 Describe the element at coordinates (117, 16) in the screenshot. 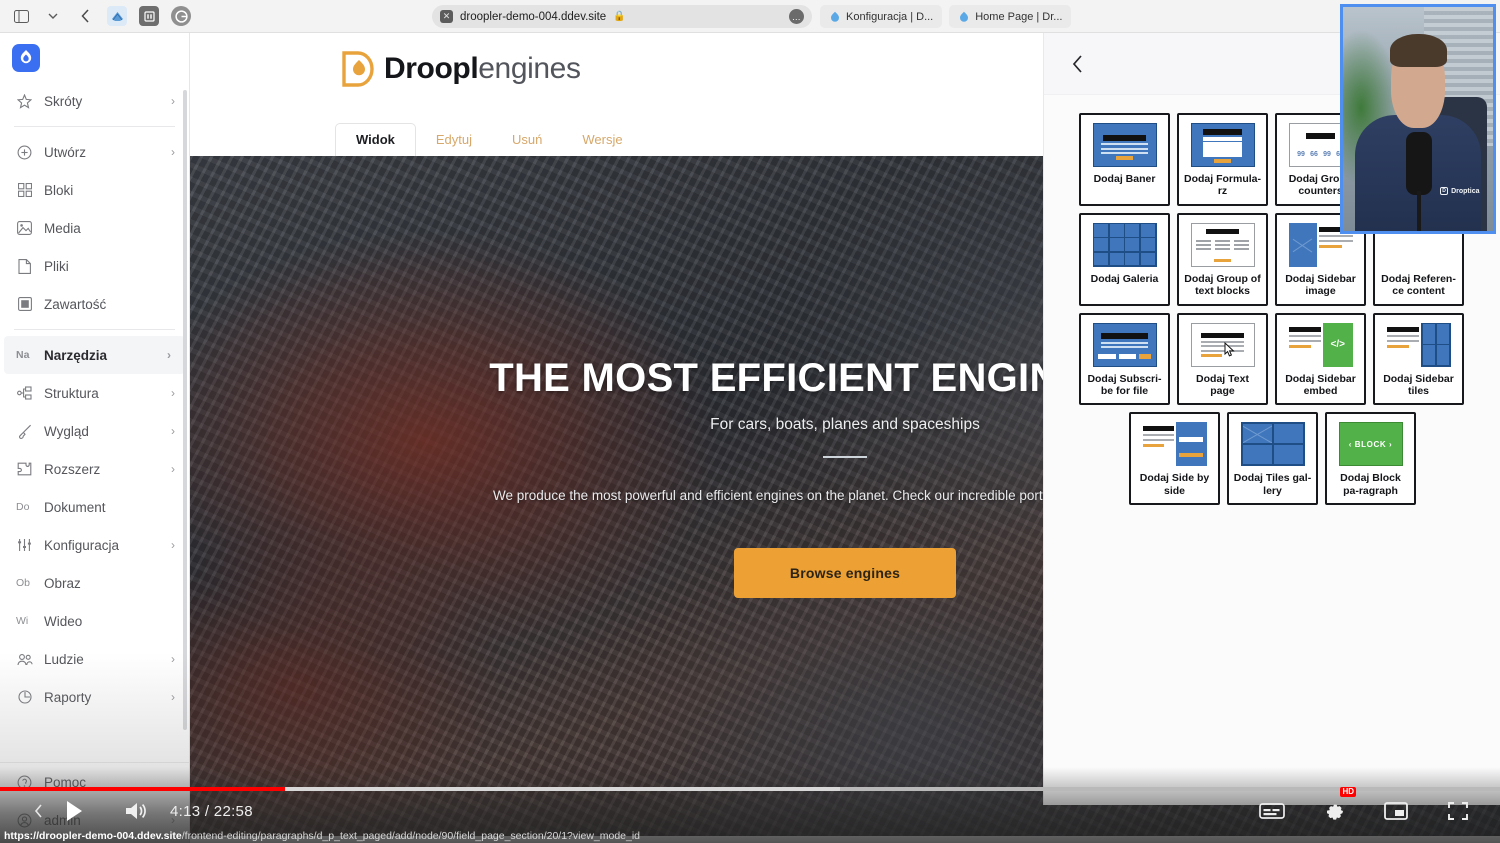

I see `extension-feedly-icon` at that location.